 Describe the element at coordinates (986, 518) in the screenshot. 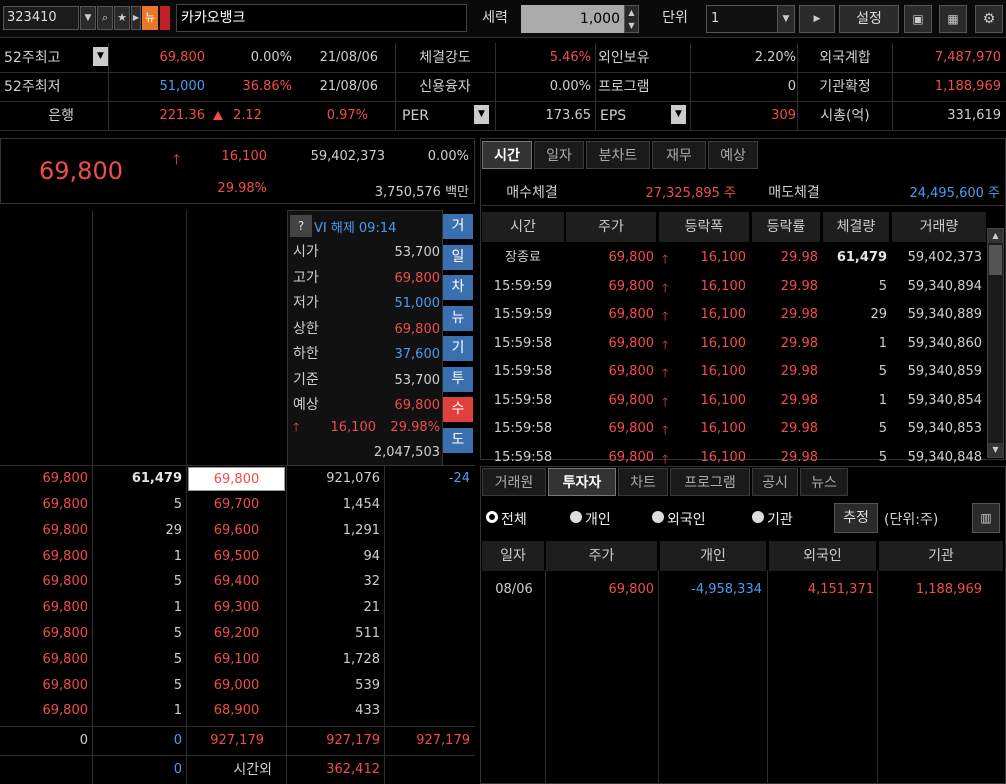

I see `chart-icon: ▥` at that location.